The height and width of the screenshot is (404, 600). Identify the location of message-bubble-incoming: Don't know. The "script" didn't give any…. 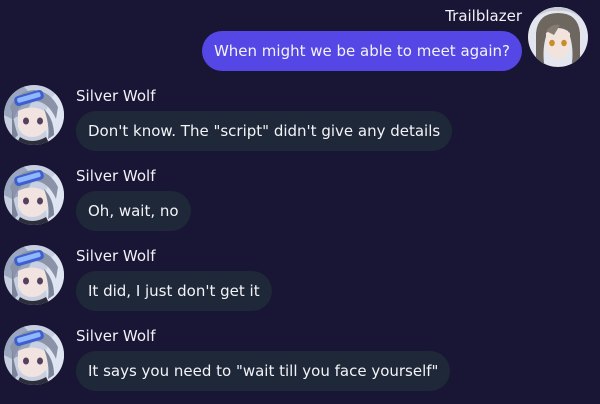
(264, 131).